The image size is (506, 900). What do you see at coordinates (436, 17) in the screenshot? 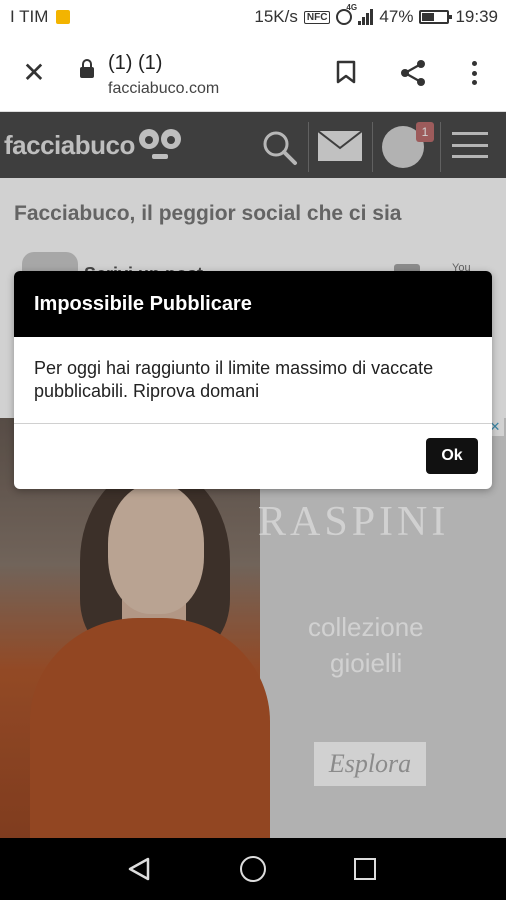
I see `battery-icon` at bounding box center [436, 17].